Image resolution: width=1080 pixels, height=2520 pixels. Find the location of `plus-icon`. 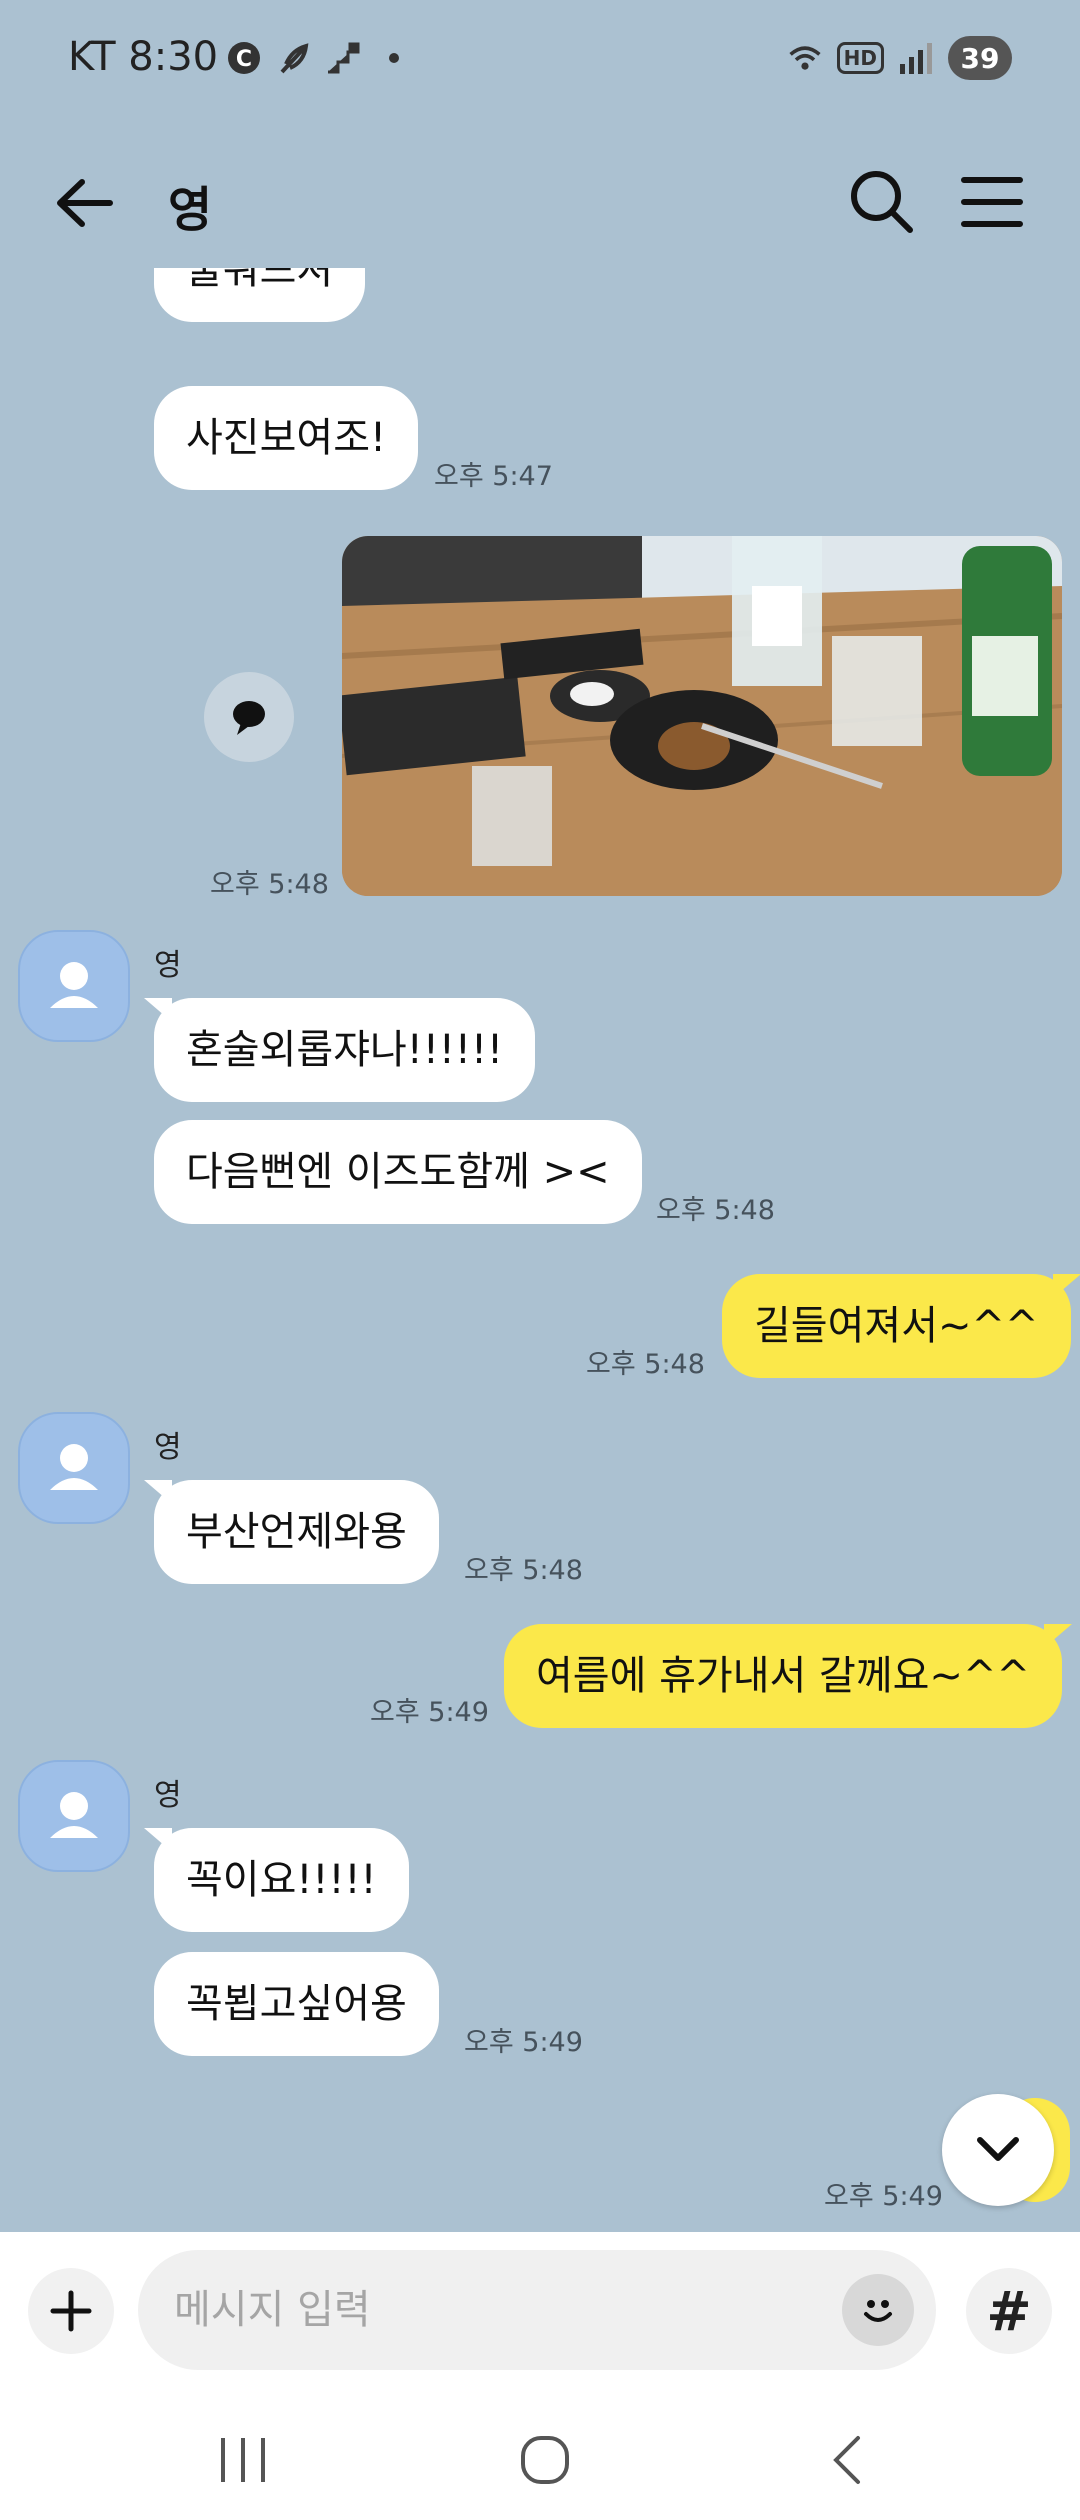

plus-icon is located at coordinates (71, 2311).